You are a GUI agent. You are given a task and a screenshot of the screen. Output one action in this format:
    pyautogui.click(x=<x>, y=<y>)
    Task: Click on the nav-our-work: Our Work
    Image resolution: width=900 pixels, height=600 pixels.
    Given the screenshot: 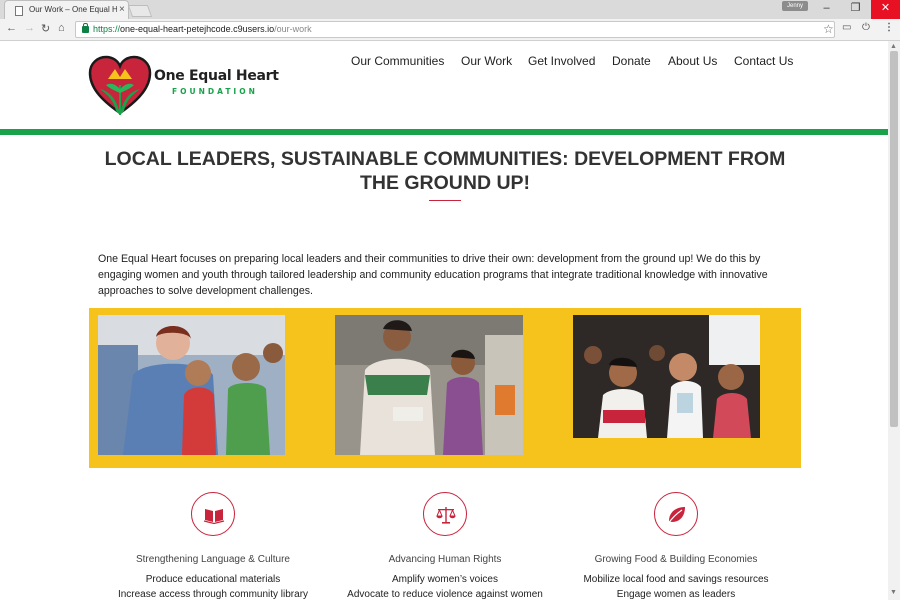 What is the action you would take?
    pyautogui.click(x=486, y=61)
    